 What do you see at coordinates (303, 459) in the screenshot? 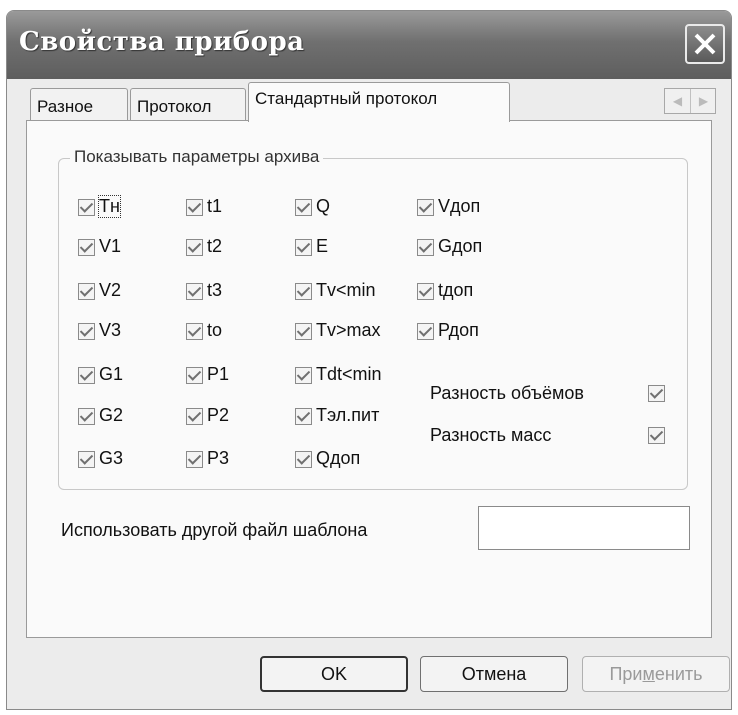
I see `checkbox-q-dop` at bounding box center [303, 459].